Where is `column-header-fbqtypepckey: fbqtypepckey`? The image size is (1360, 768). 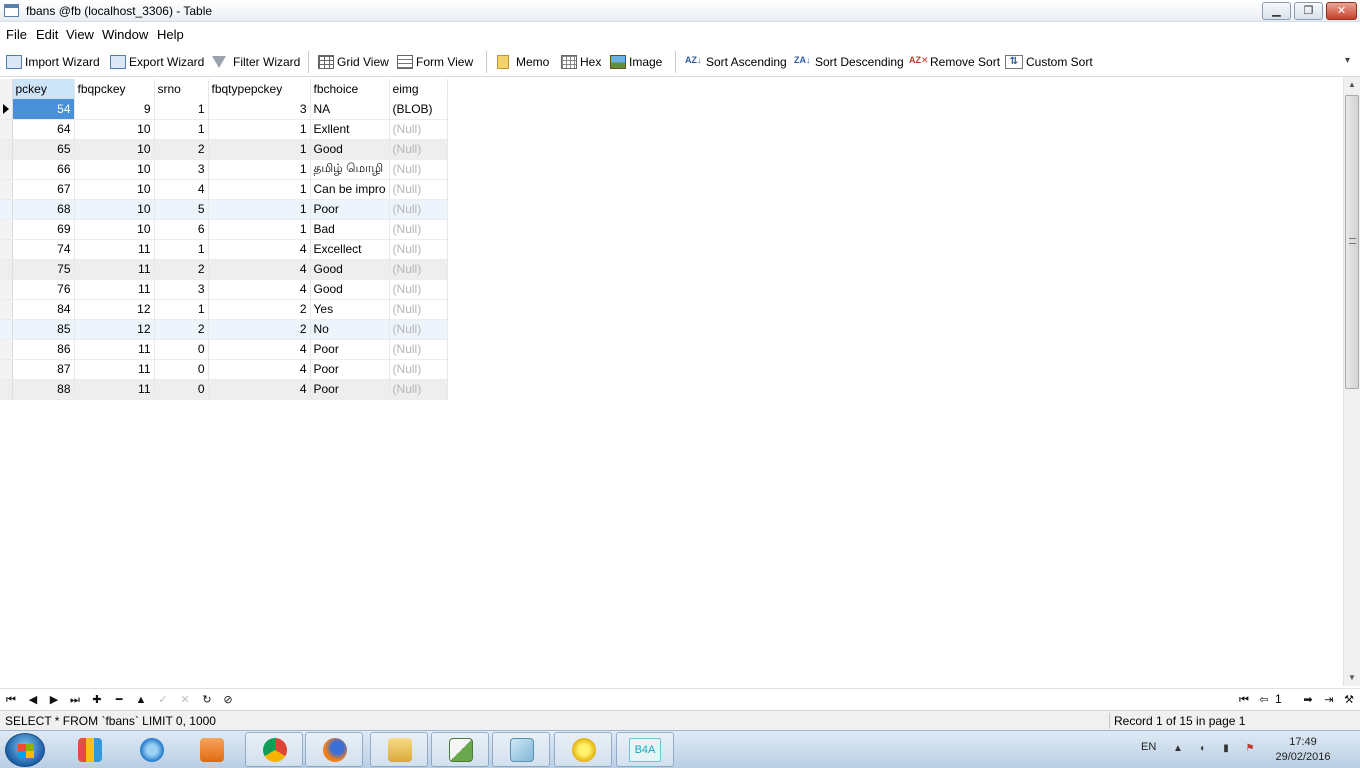
column-header-fbqtypepckey: fbqtypepckey is located at coordinates (259, 89).